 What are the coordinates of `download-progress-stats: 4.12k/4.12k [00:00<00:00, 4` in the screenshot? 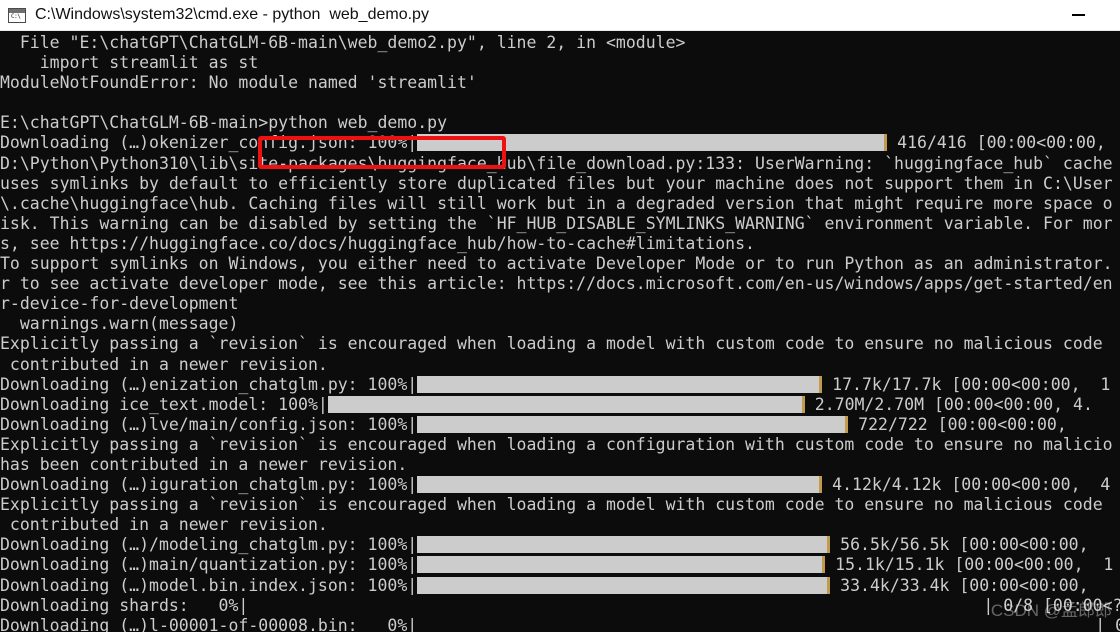 It's located at (966, 485).